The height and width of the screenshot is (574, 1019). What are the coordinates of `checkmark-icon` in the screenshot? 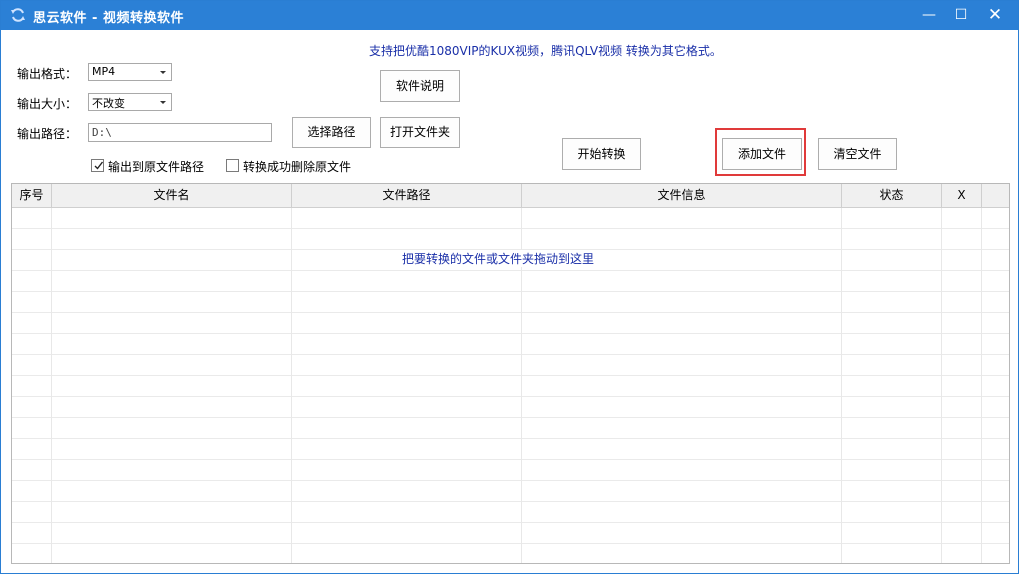 It's located at (99, 165).